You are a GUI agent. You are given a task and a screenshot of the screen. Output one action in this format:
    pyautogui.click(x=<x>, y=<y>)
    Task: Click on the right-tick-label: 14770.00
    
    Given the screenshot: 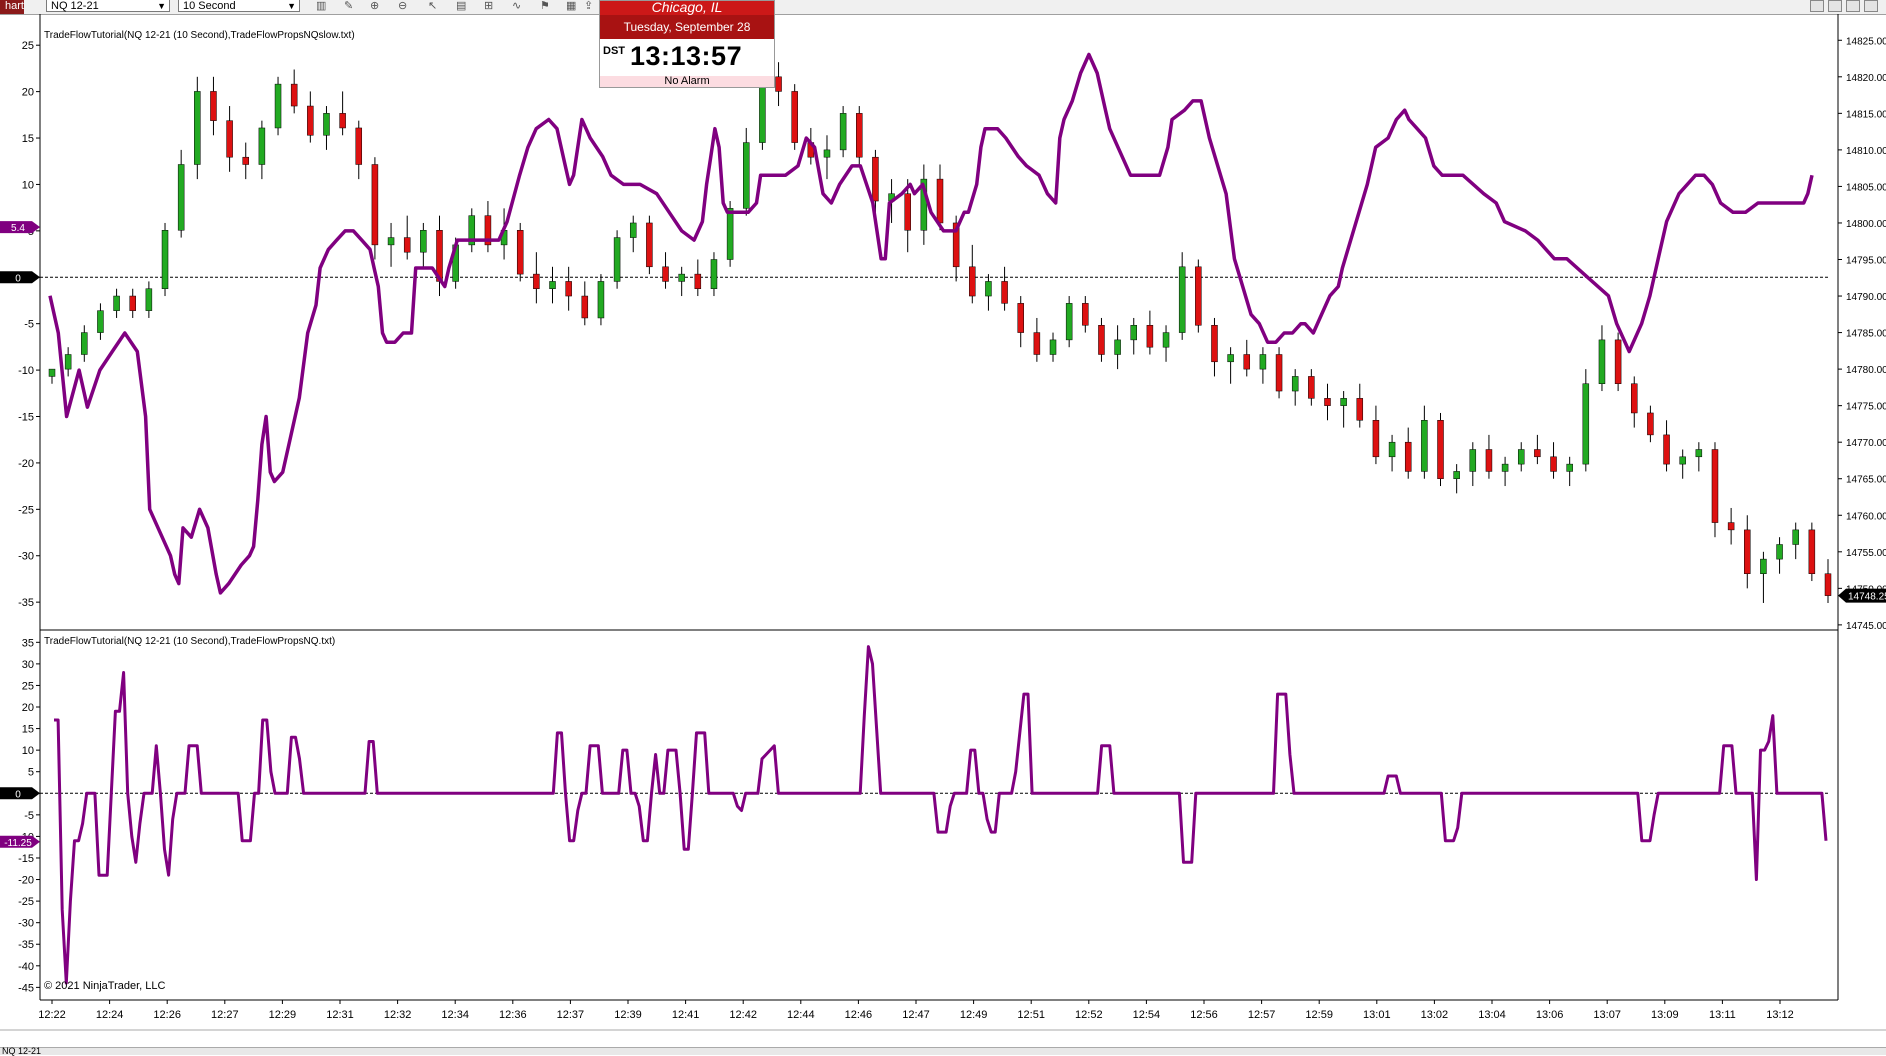 What is the action you would take?
    pyautogui.click(x=1866, y=443)
    